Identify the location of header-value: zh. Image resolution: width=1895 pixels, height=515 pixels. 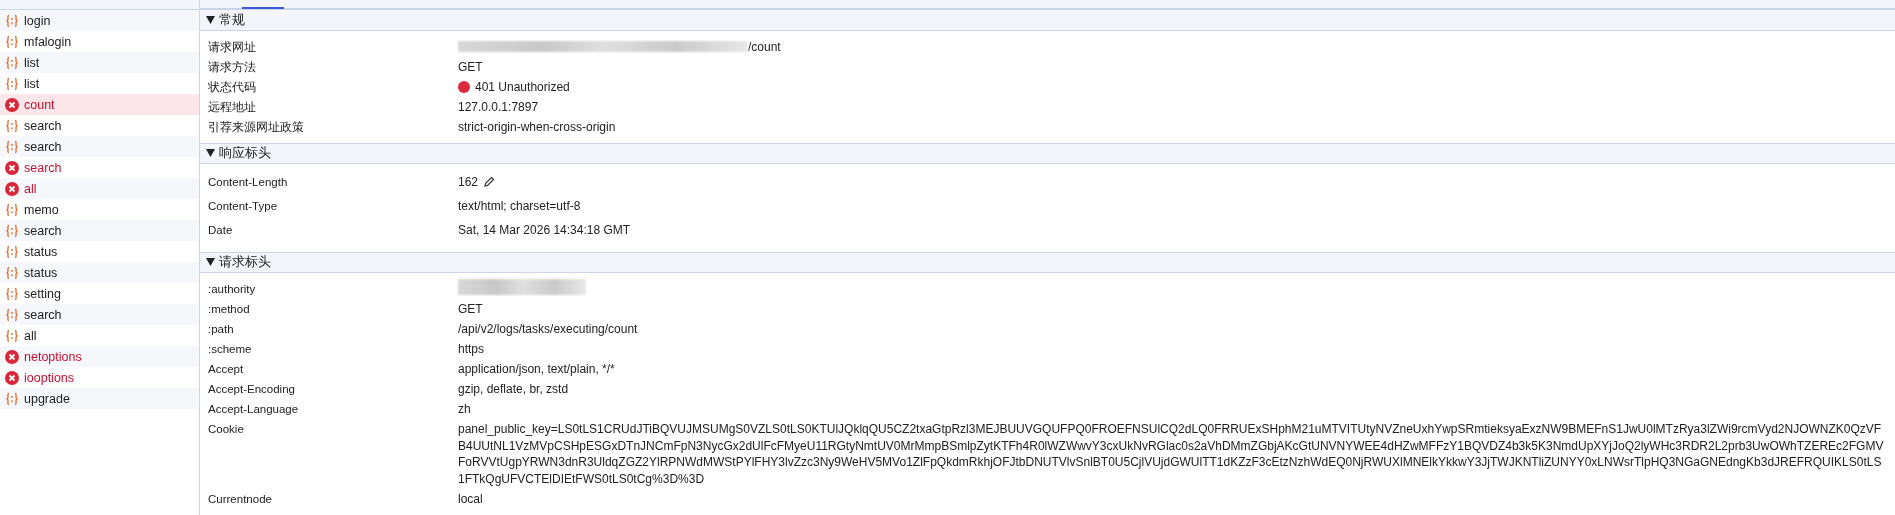
(465, 409).